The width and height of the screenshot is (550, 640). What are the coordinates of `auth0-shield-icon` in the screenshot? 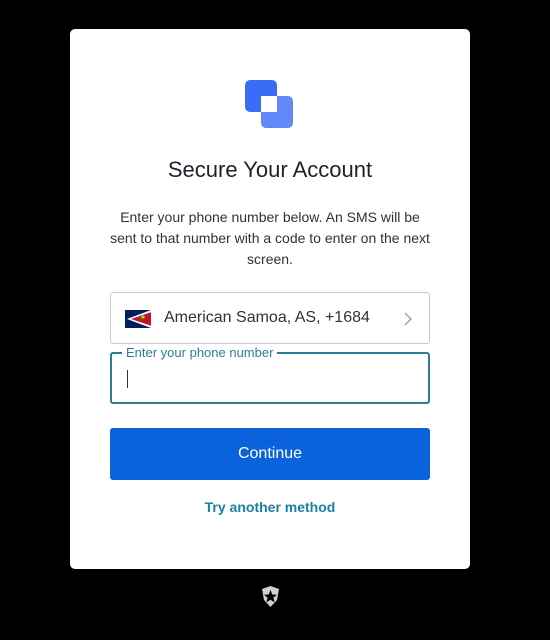 It's located at (270, 596).